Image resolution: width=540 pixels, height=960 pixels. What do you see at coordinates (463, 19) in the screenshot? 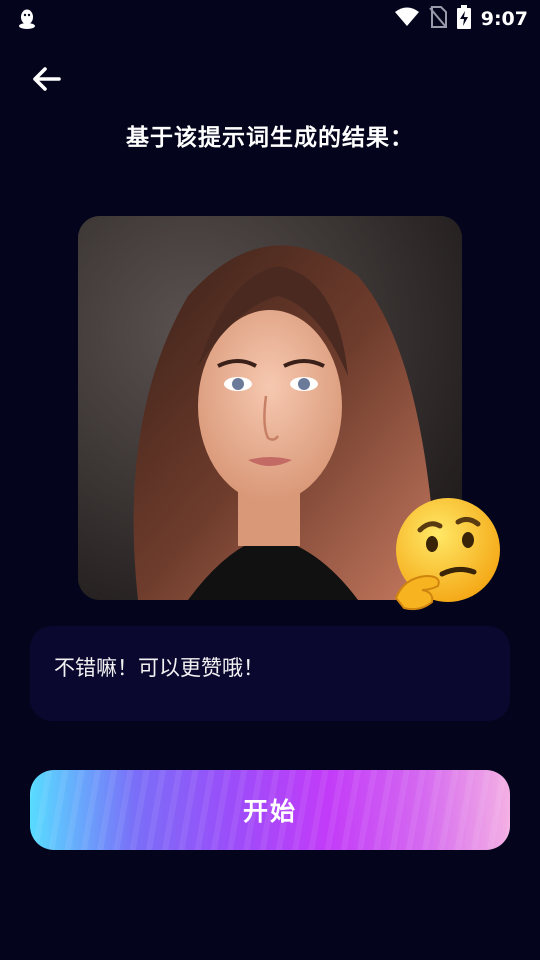
I see `battery-charging-icon` at bounding box center [463, 19].